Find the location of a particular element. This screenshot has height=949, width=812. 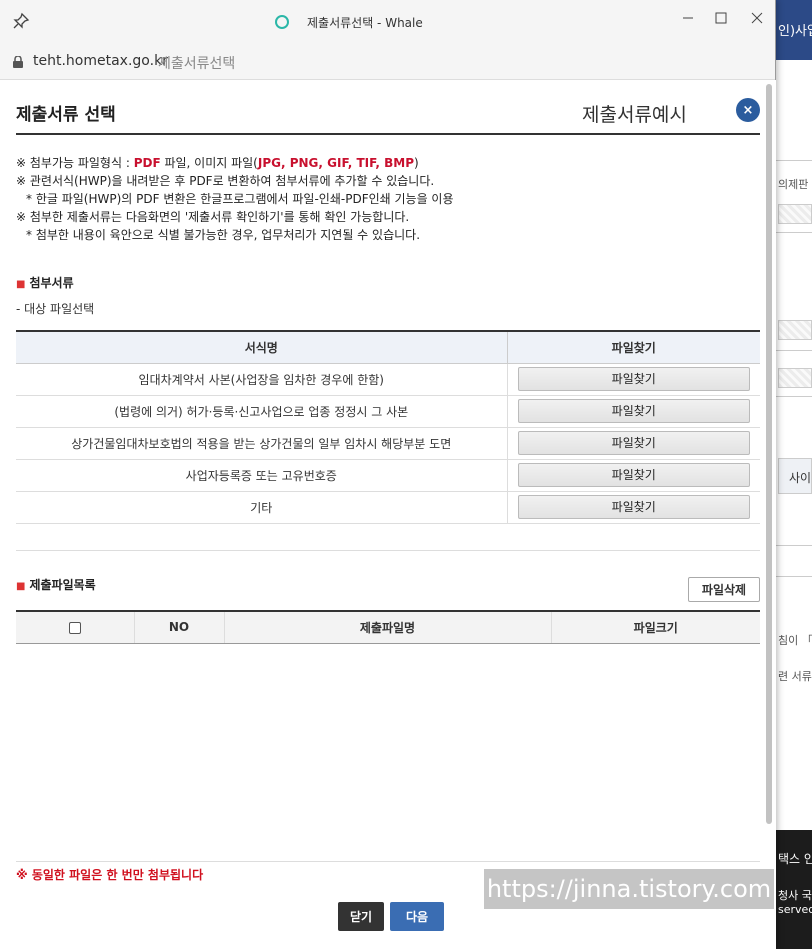

bg-footer: 택스 인 청사 국 served is located at coordinates (794, 889).